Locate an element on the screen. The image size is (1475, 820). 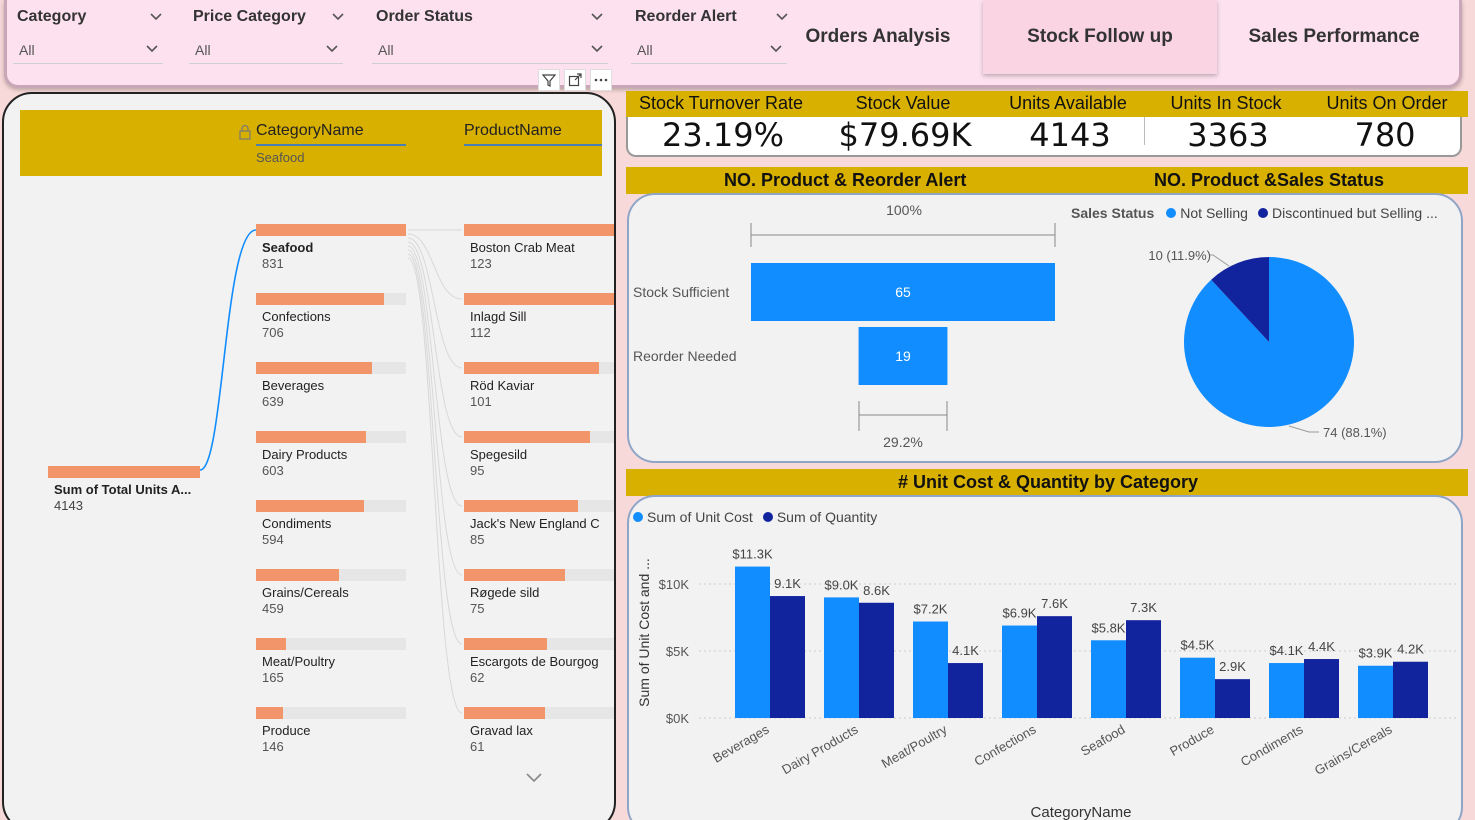
product-value: 123 is located at coordinates (481, 263).